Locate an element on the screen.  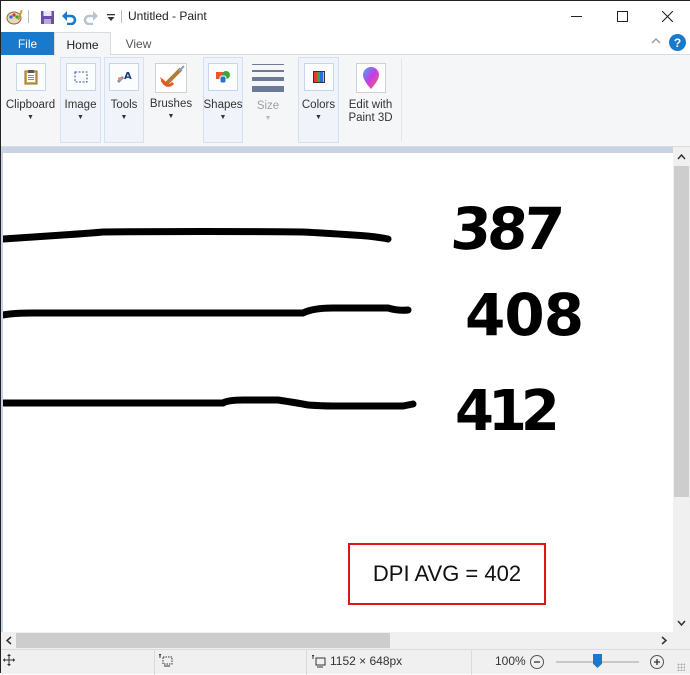
handwritten-value-1: 387 is located at coordinates (505, 229).